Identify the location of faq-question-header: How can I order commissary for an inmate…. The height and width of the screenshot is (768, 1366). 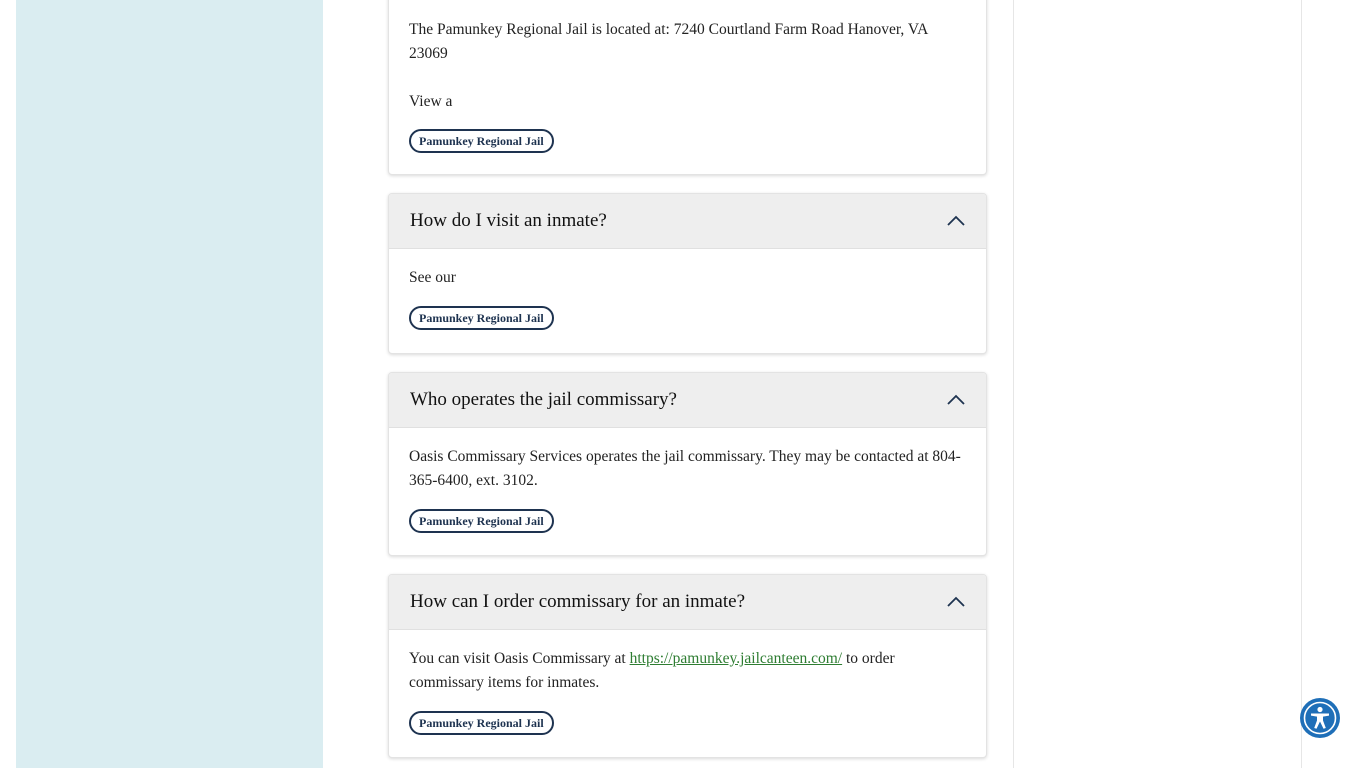
(687, 602).